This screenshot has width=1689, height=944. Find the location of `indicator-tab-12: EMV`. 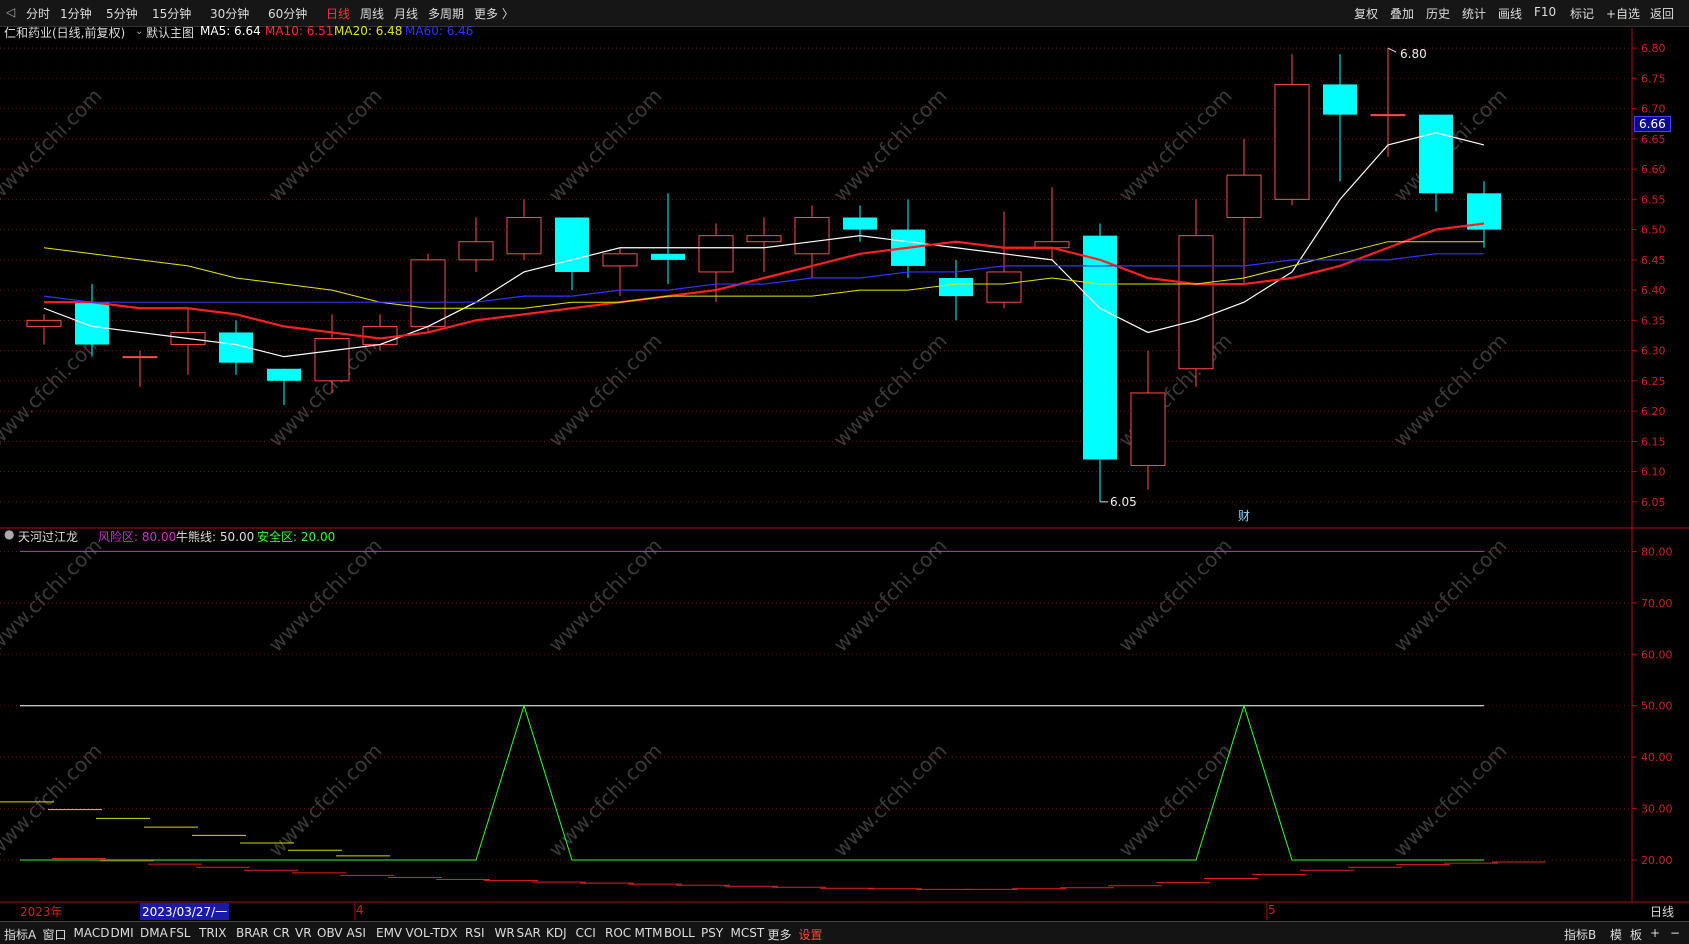

indicator-tab-12: EMV is located at coordinates (389, 933).